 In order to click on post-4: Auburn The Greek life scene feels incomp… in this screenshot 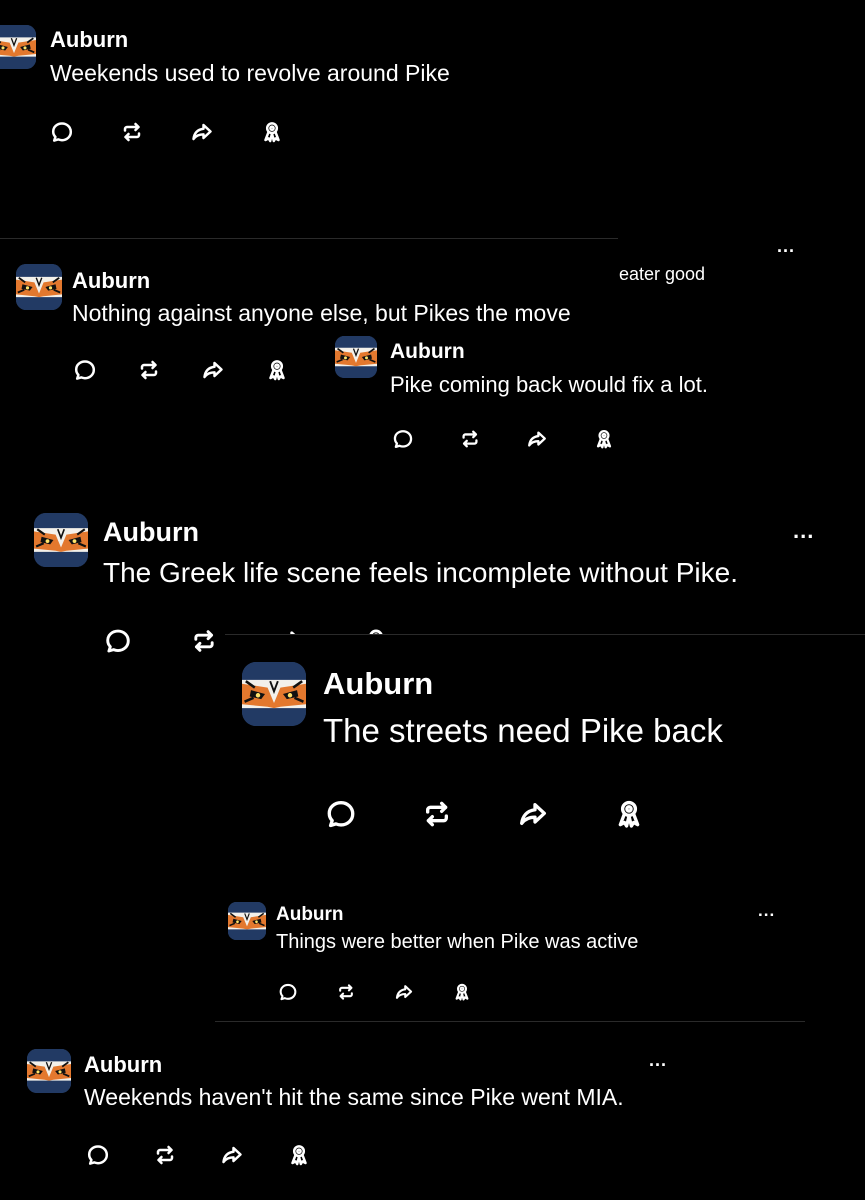, I will do `click(432, 576)`.